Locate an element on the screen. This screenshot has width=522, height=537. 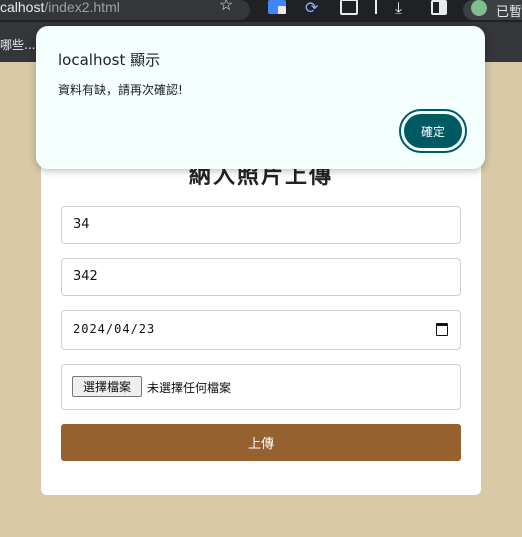
date-value: 2024/04/23 is located at coordinates (114, 329).